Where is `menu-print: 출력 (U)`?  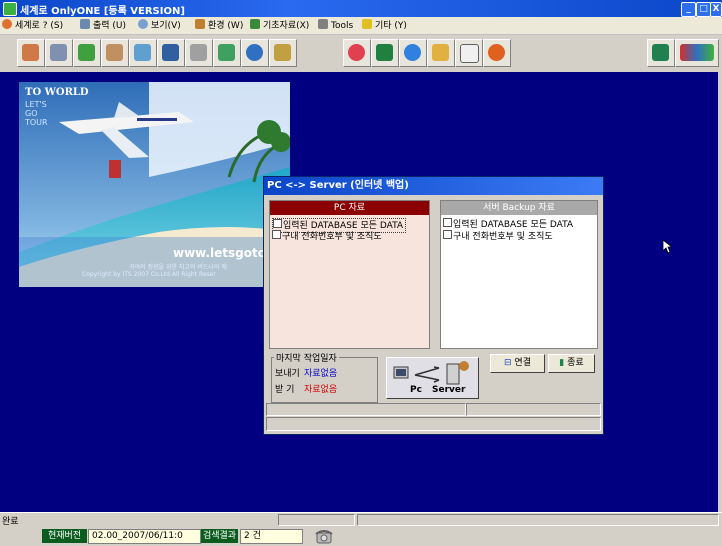
menu-print: 출력 (U) is located at coordinates (103, 25).